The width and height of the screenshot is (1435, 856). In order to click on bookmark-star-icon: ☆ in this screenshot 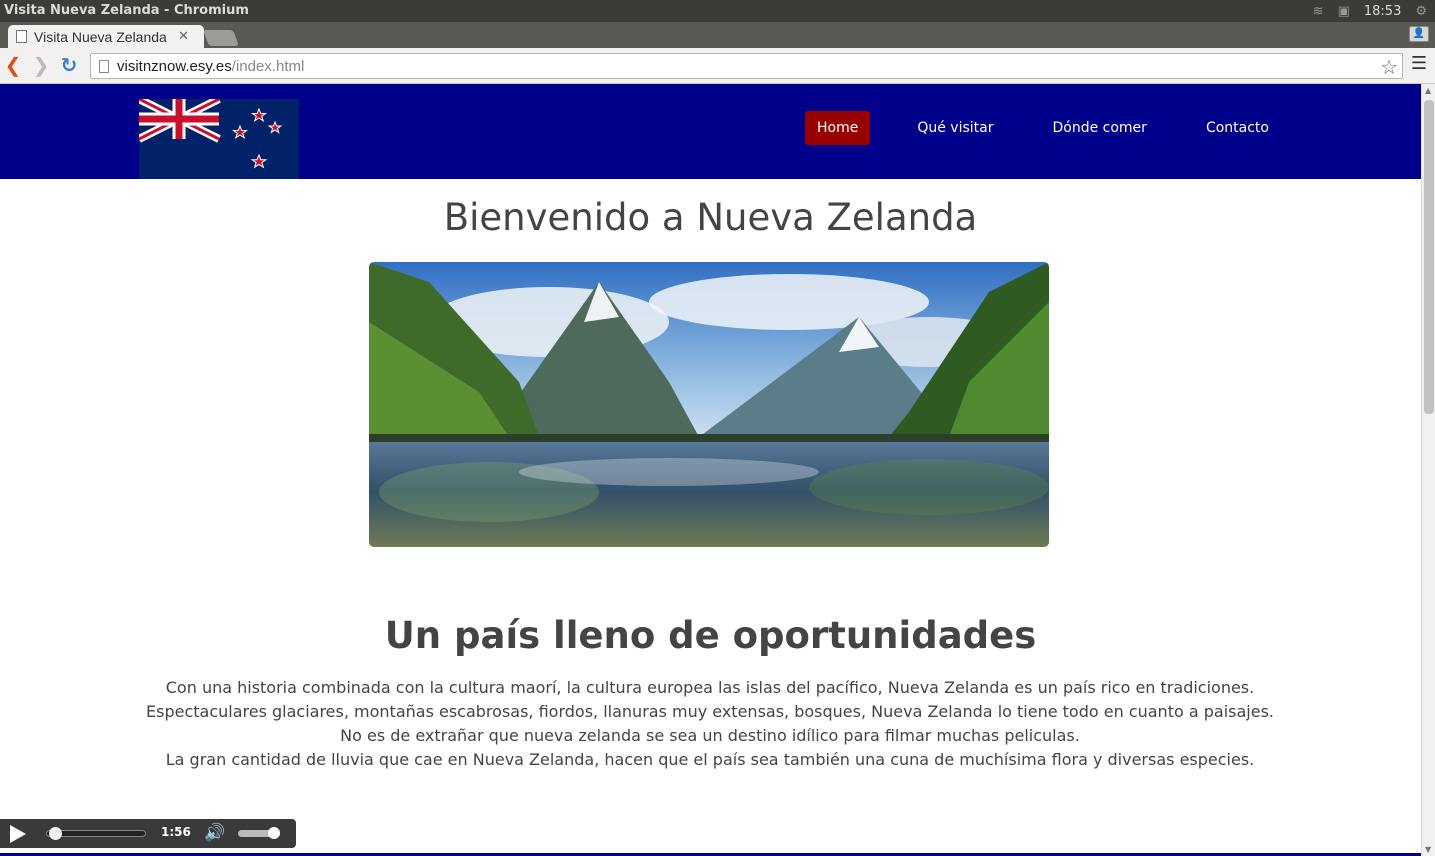, I will do `click(1389, 67)`.